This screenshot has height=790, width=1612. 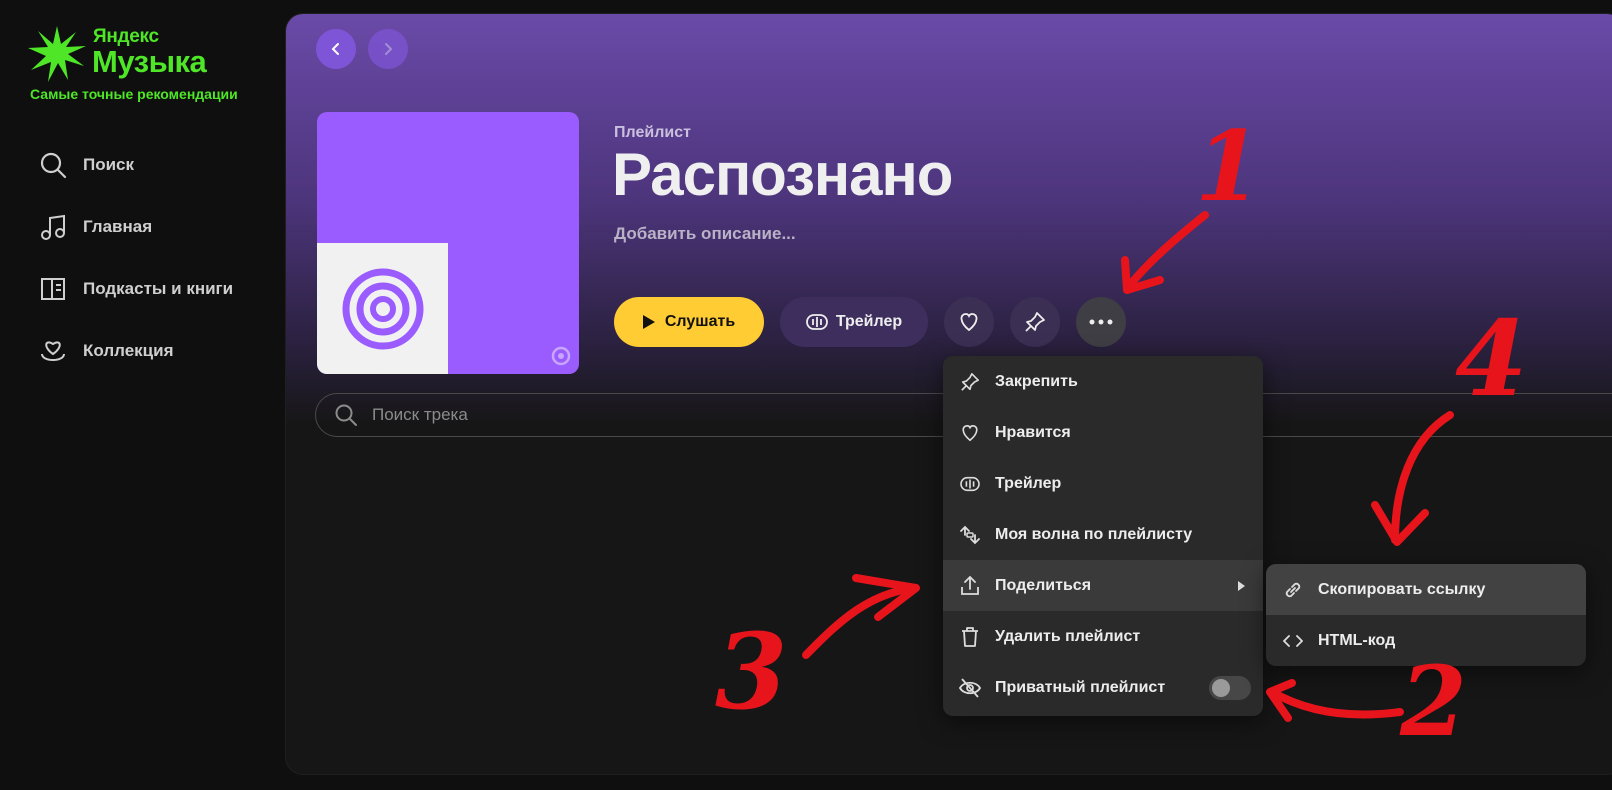 I want to click on sidebar-item-home: Главная, so click(x=135, y=227).